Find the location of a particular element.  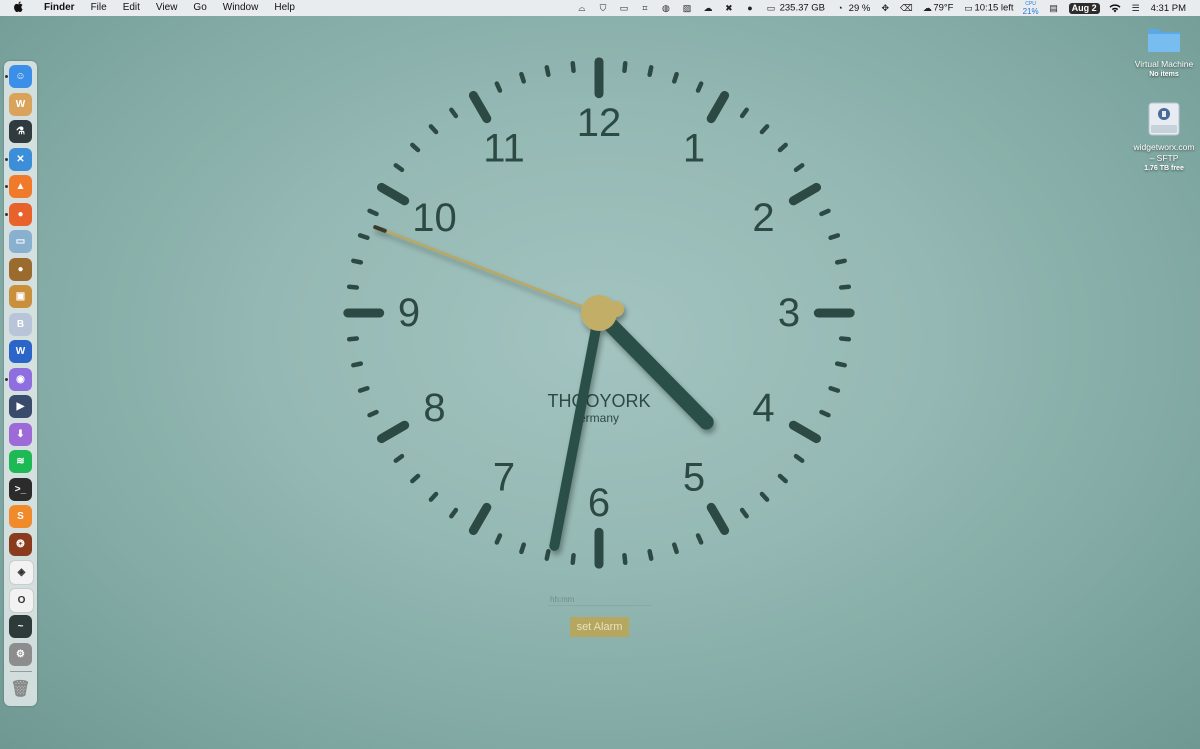

activity-monitor-icon: ~ is located at coordinates (20, 626).